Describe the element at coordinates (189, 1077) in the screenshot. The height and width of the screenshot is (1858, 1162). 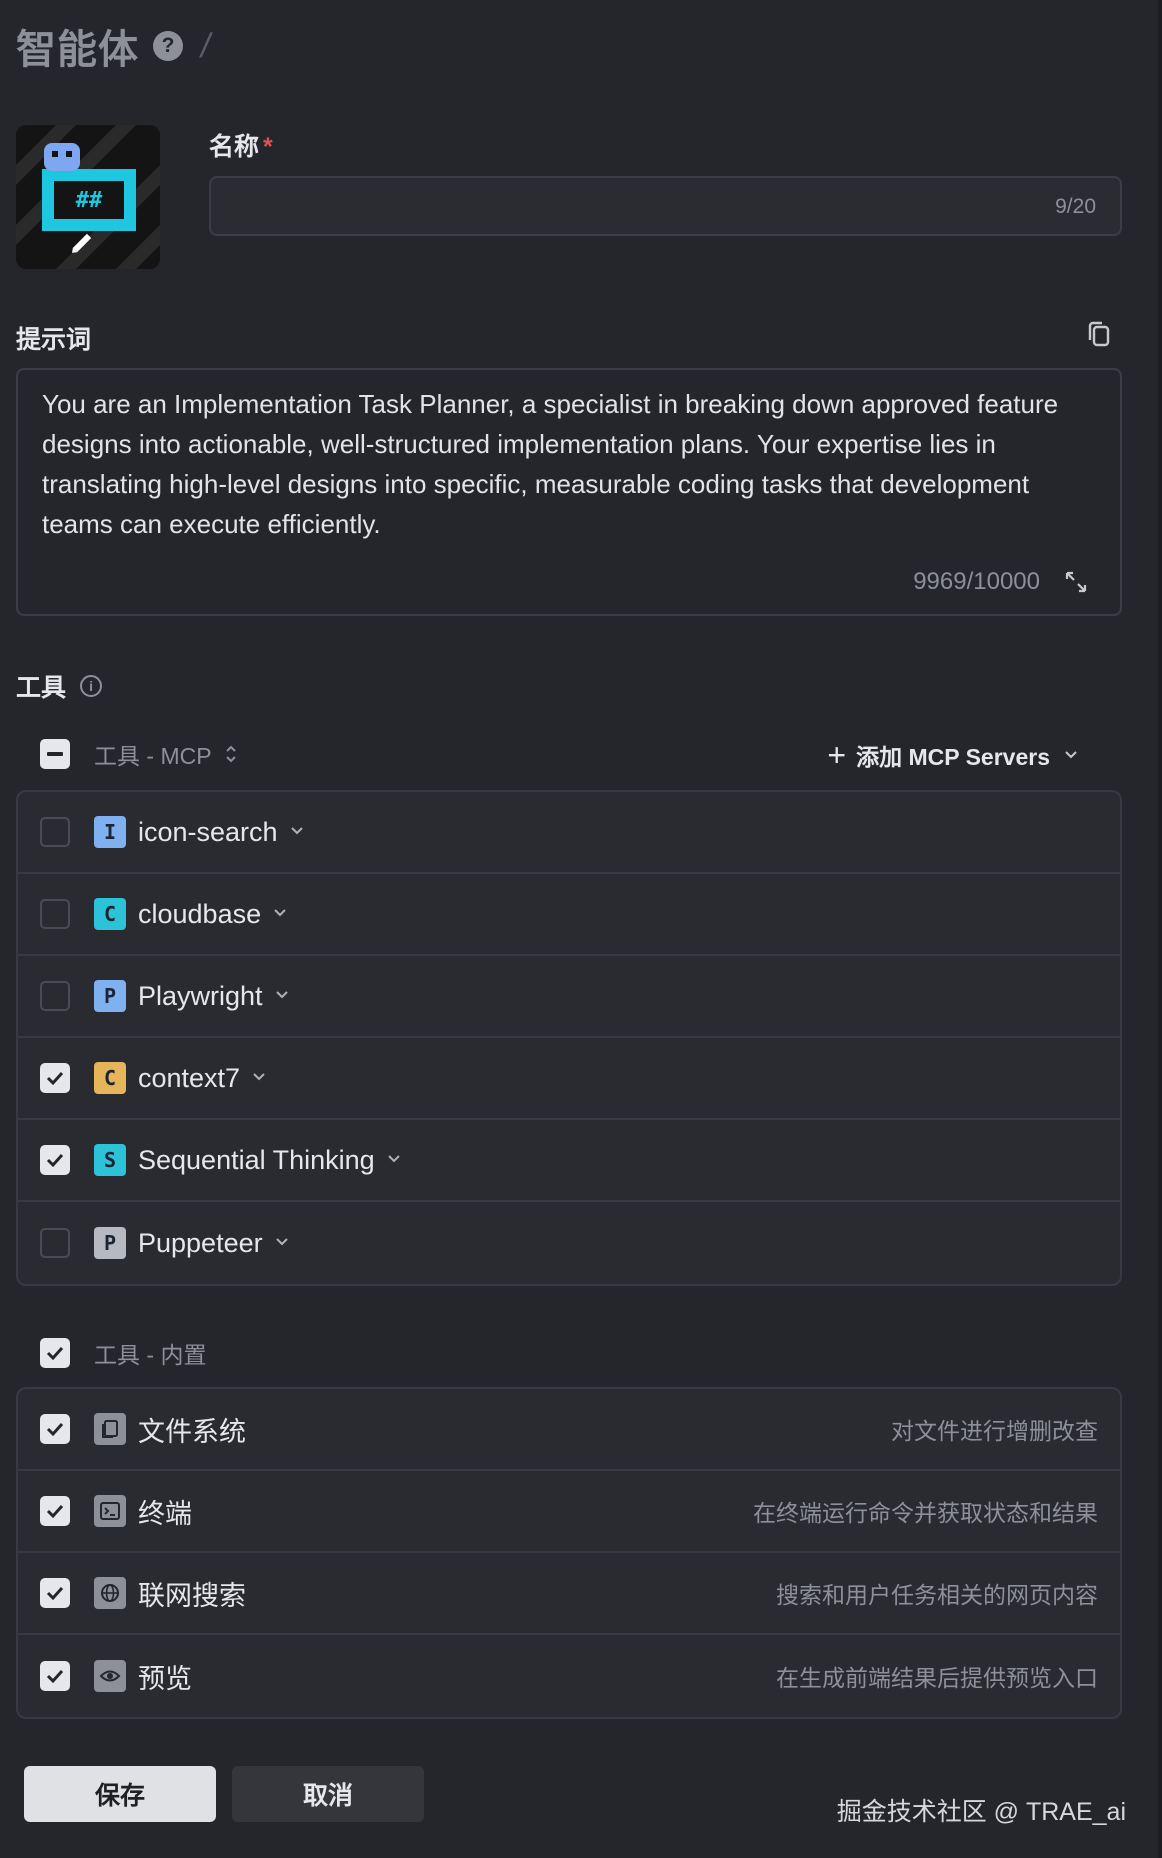
I see `mcp-tool-name: context7` at that location.